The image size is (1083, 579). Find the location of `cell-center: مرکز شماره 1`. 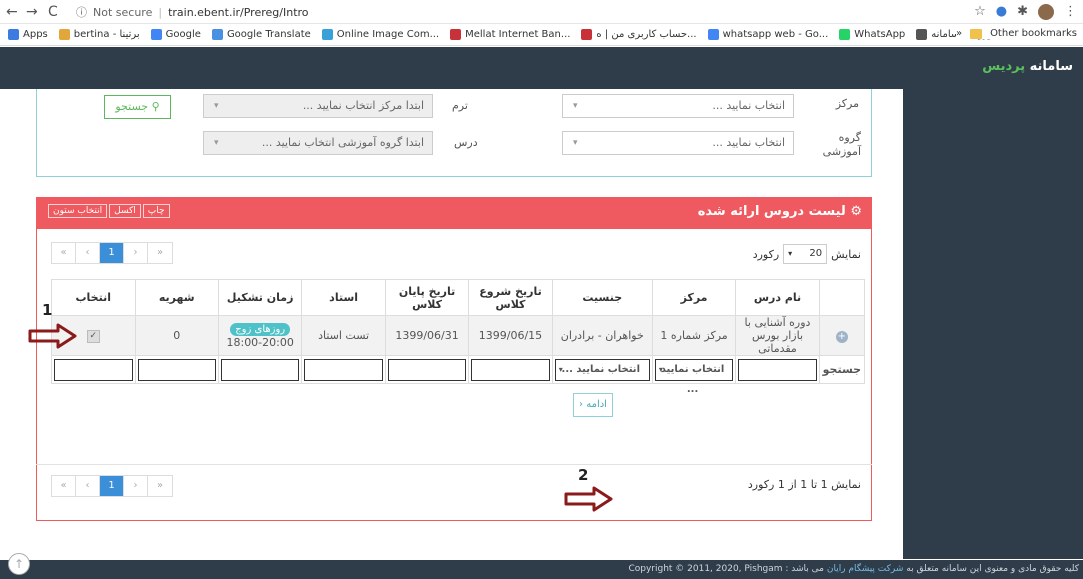

cell-center: مرکز شماره 1 is located at coordinates (694, 335).